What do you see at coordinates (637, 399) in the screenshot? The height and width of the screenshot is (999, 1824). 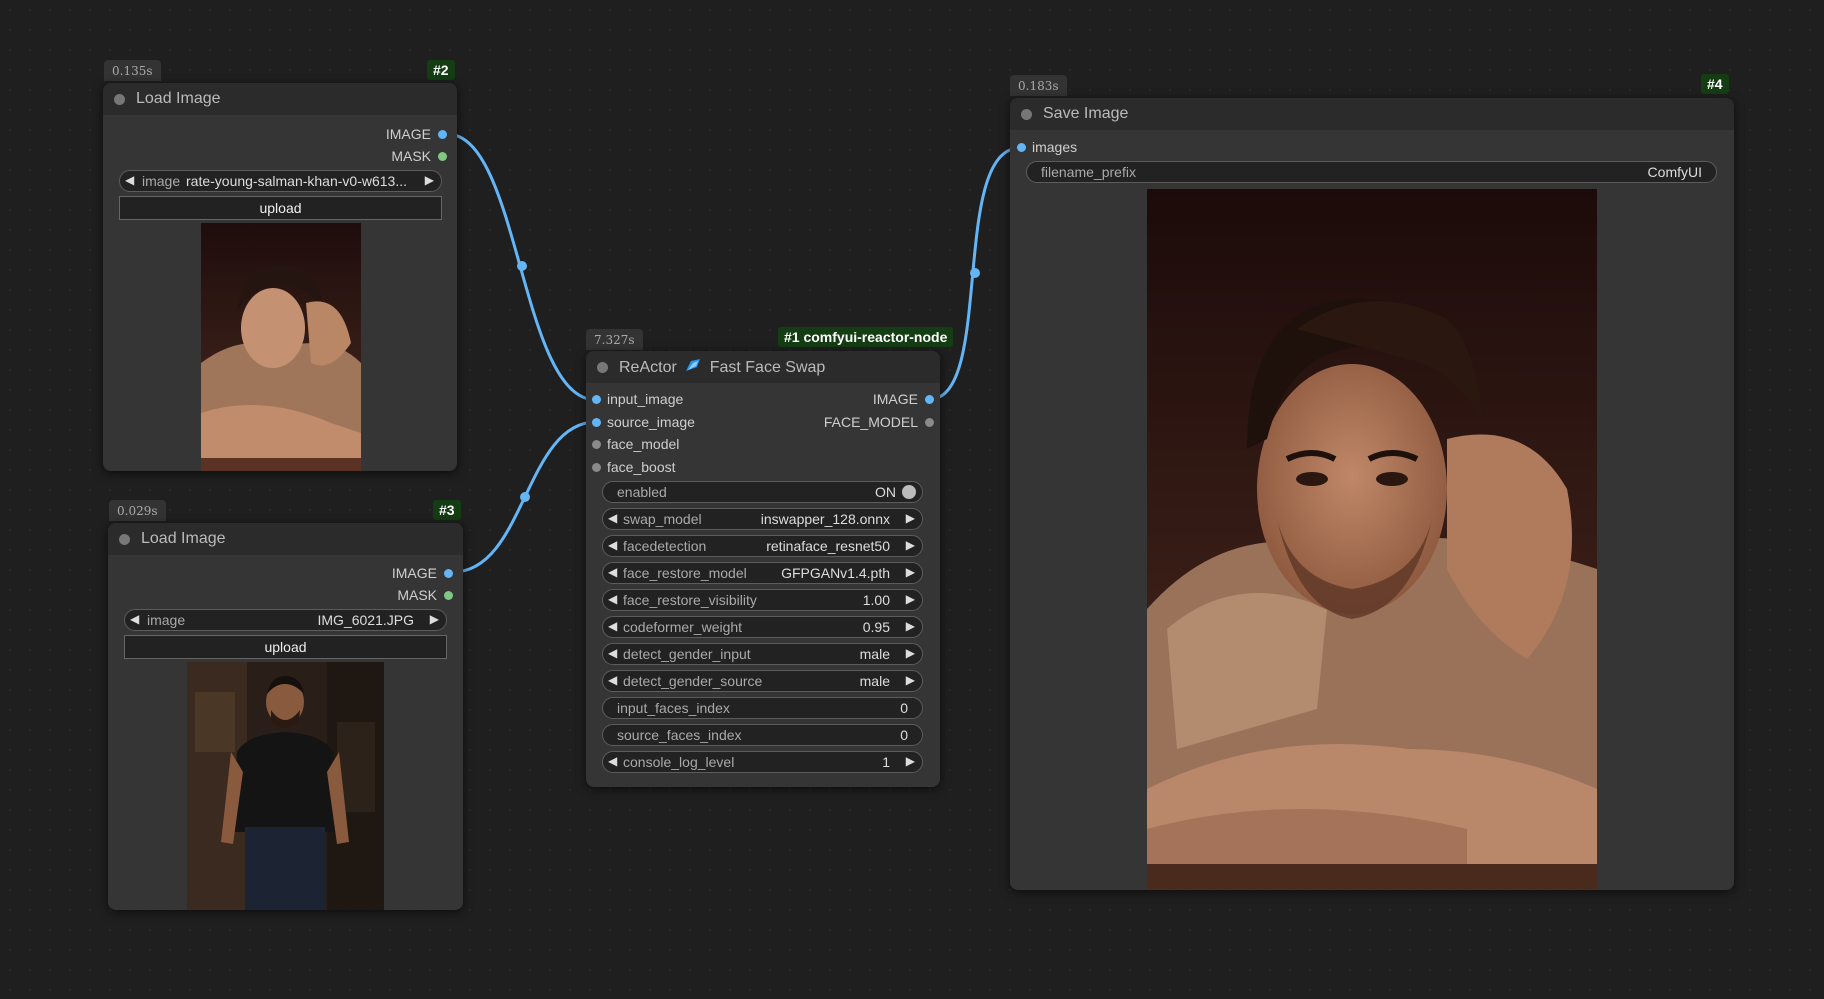 I see `input-slot-input-image: input_image` at bounding box center [637, 399].